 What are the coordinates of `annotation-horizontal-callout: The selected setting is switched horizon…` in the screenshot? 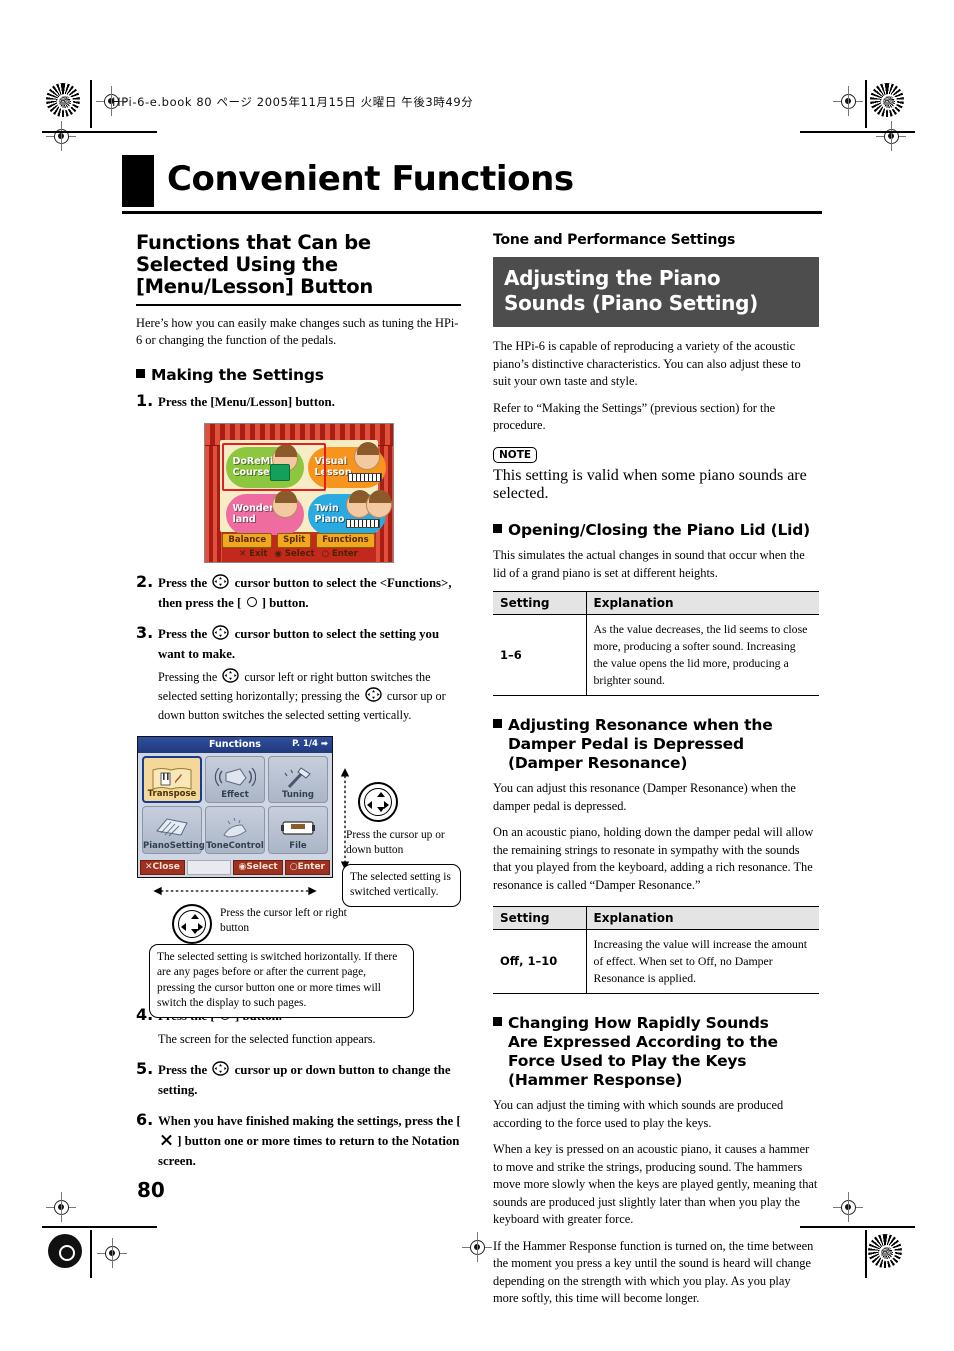 It's located at (281, 980).